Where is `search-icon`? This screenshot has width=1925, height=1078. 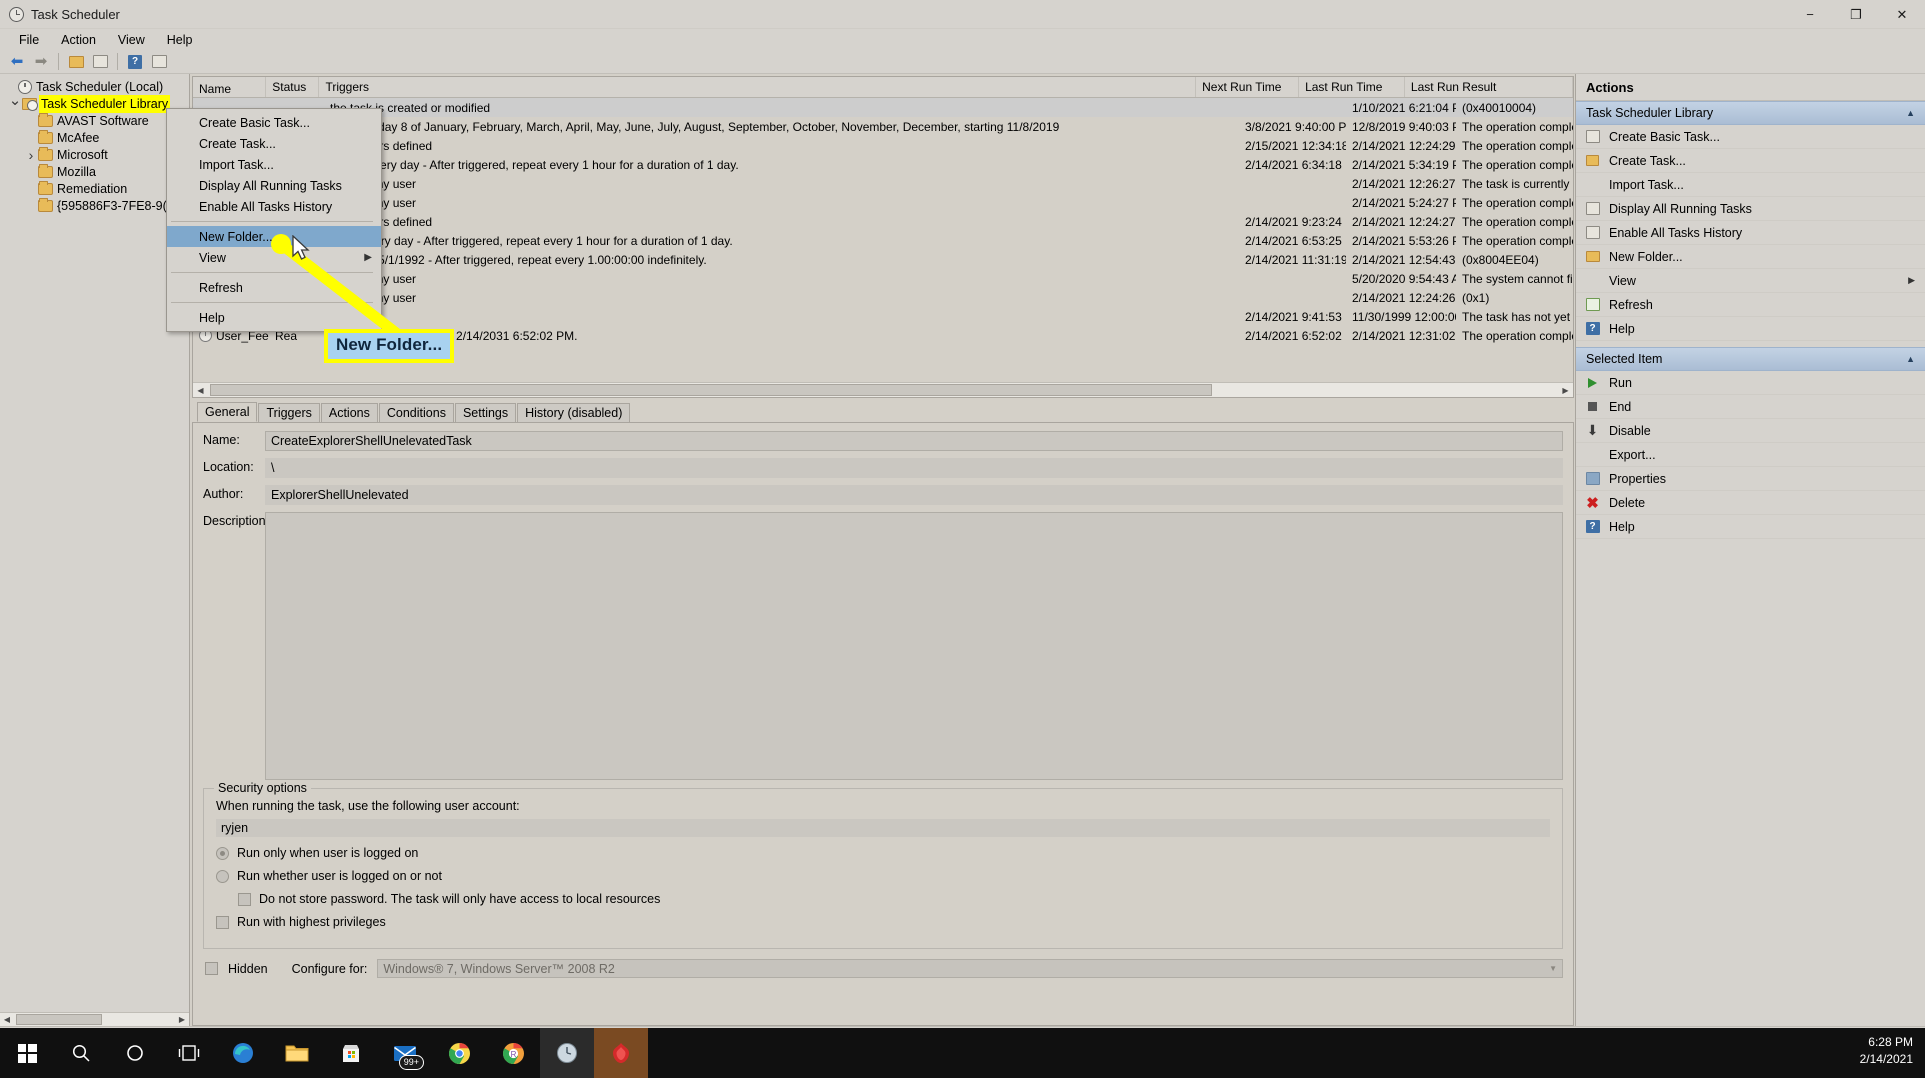
search-icon is located at coordinates (81, 1053).